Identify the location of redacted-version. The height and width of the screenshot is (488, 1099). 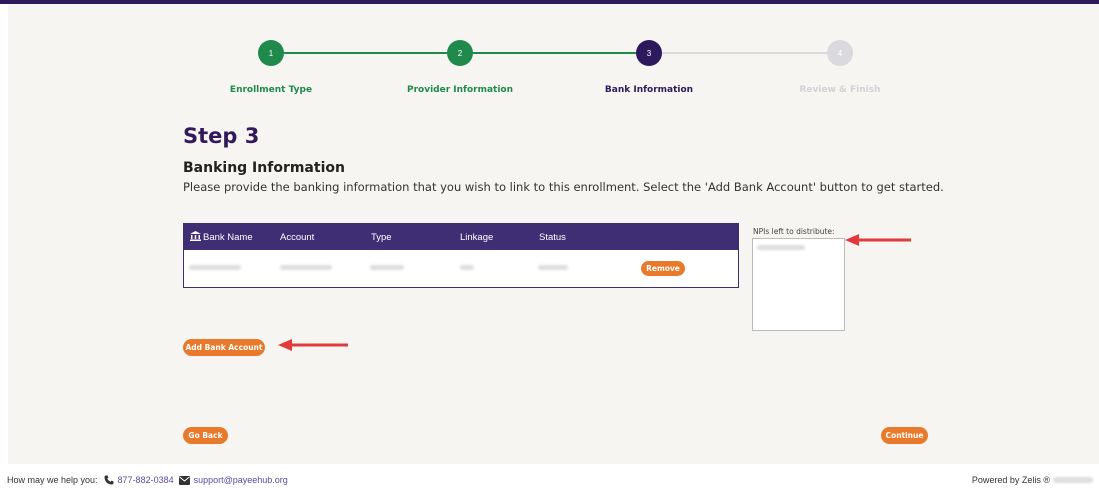
(1073, 480).